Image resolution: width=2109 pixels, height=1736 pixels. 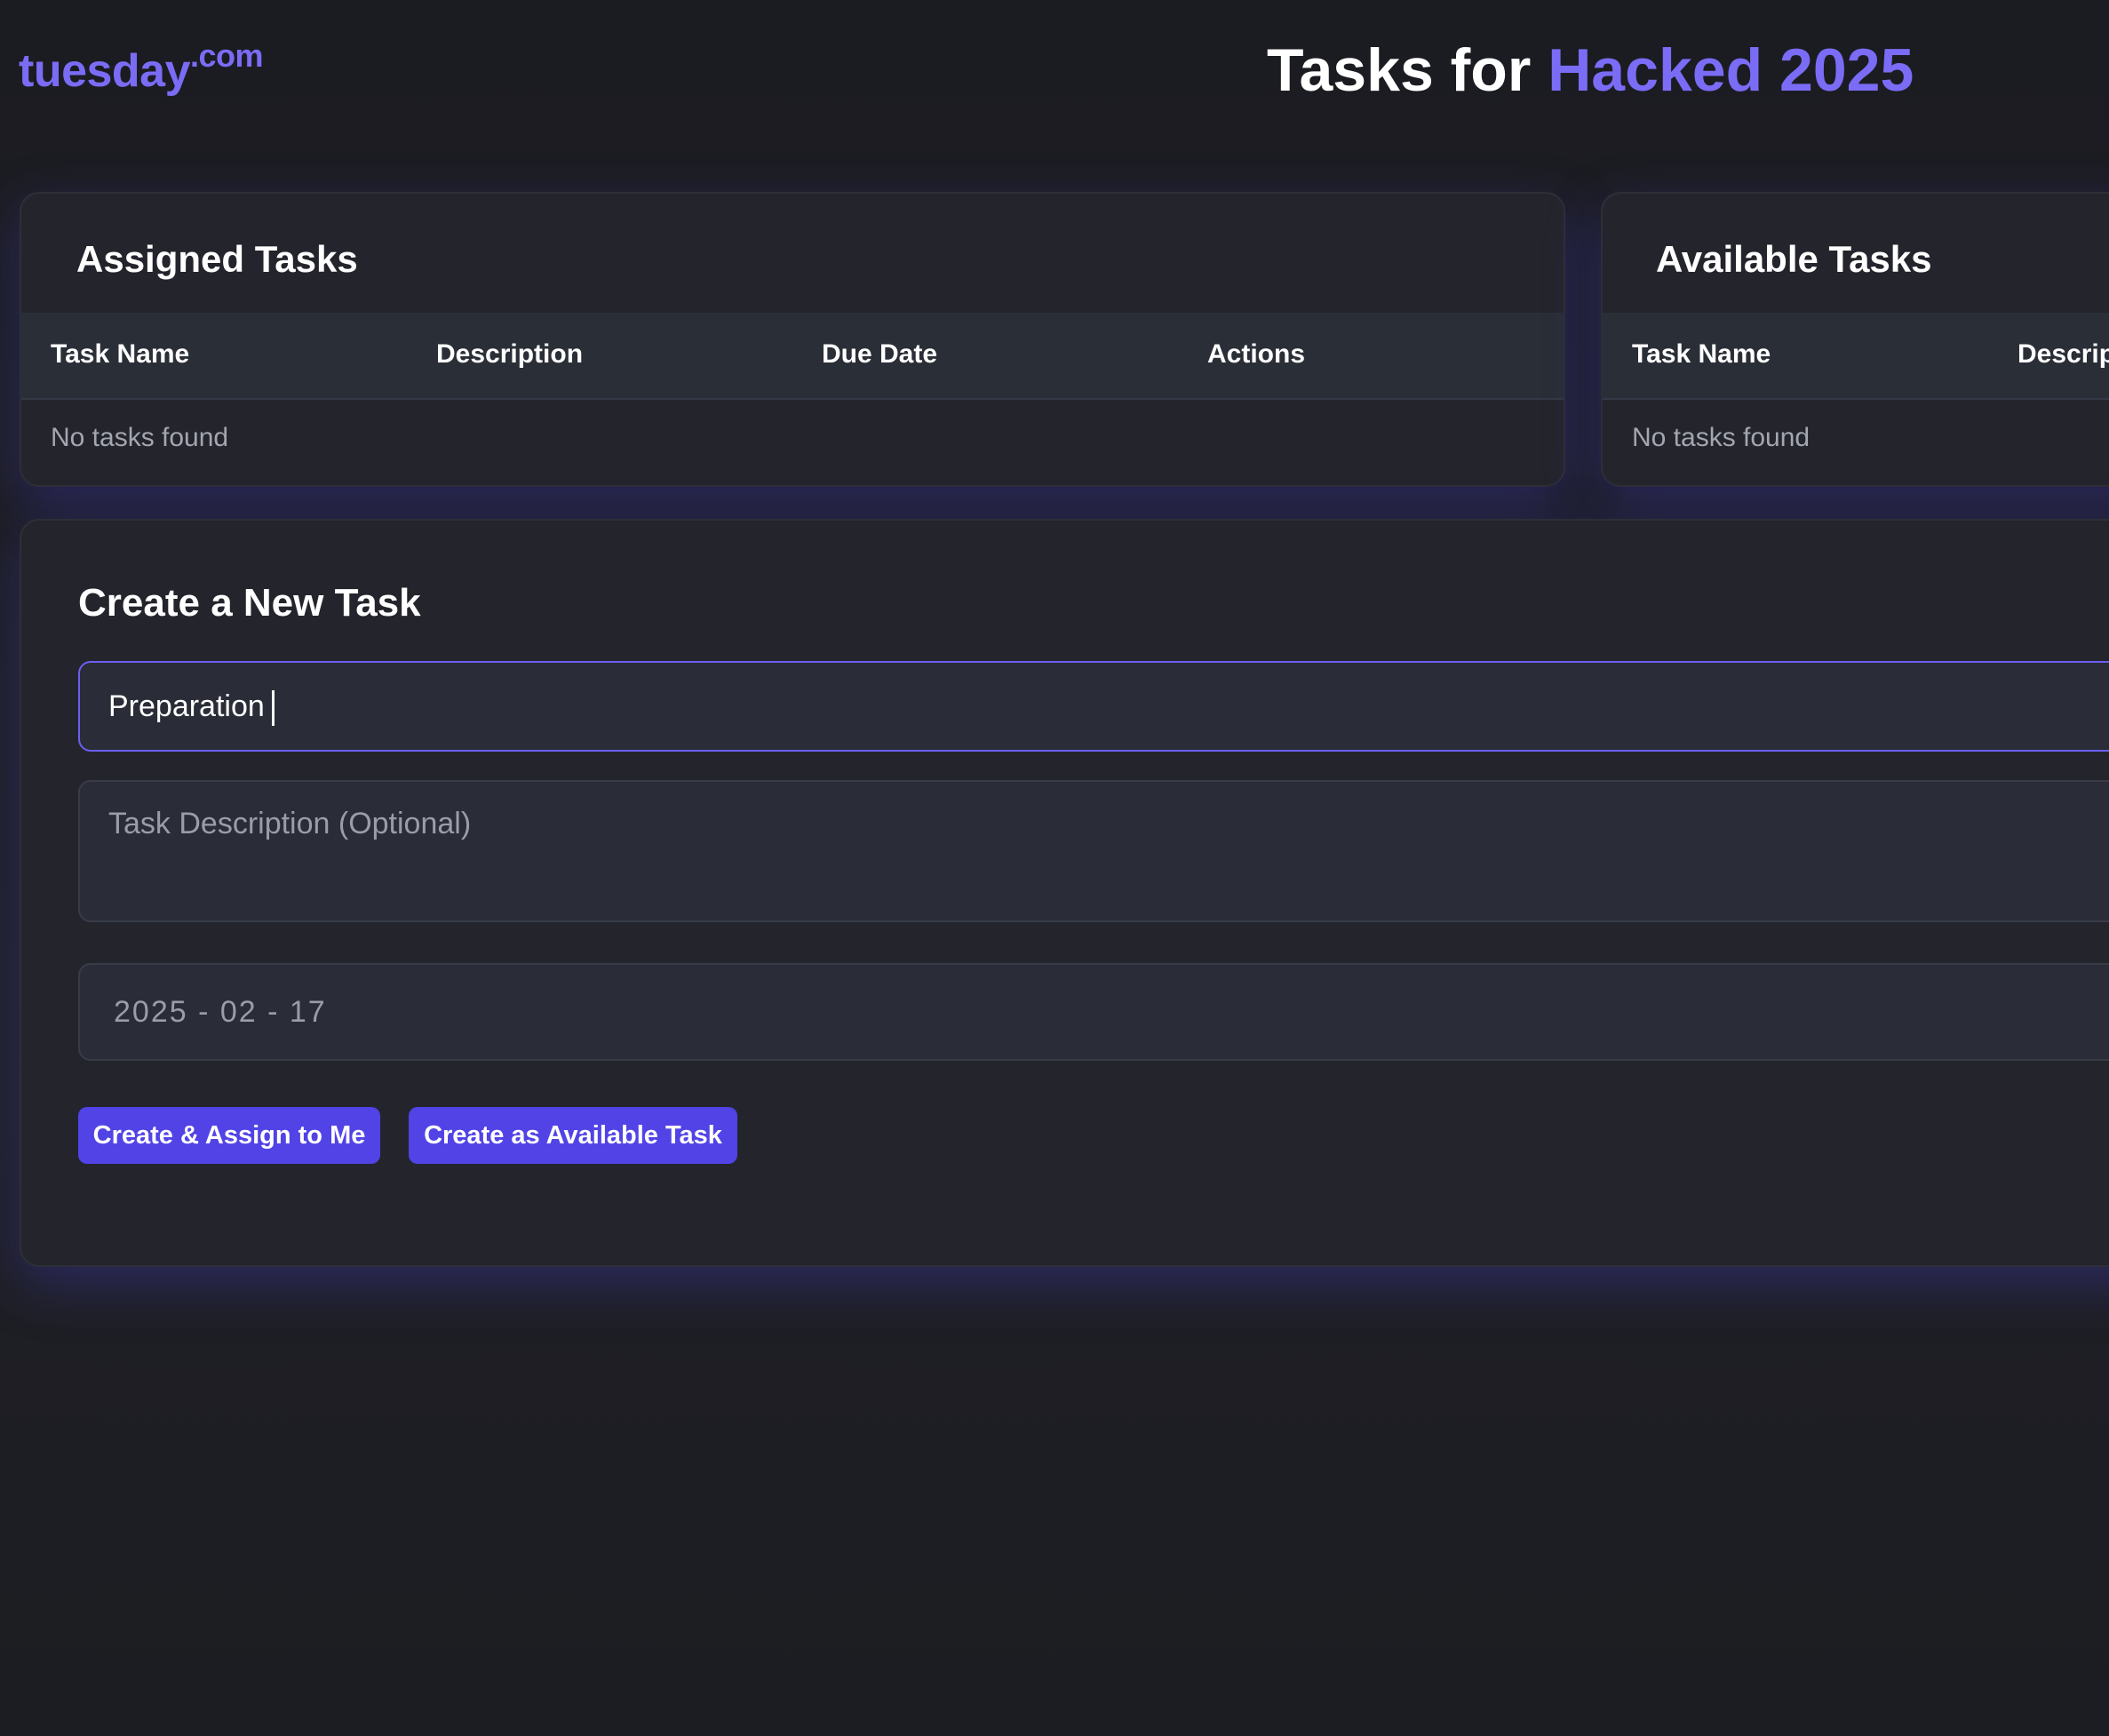 I want to click on available-tasks-table-header: Task Name Descrip, so click(x=1856, y=356).